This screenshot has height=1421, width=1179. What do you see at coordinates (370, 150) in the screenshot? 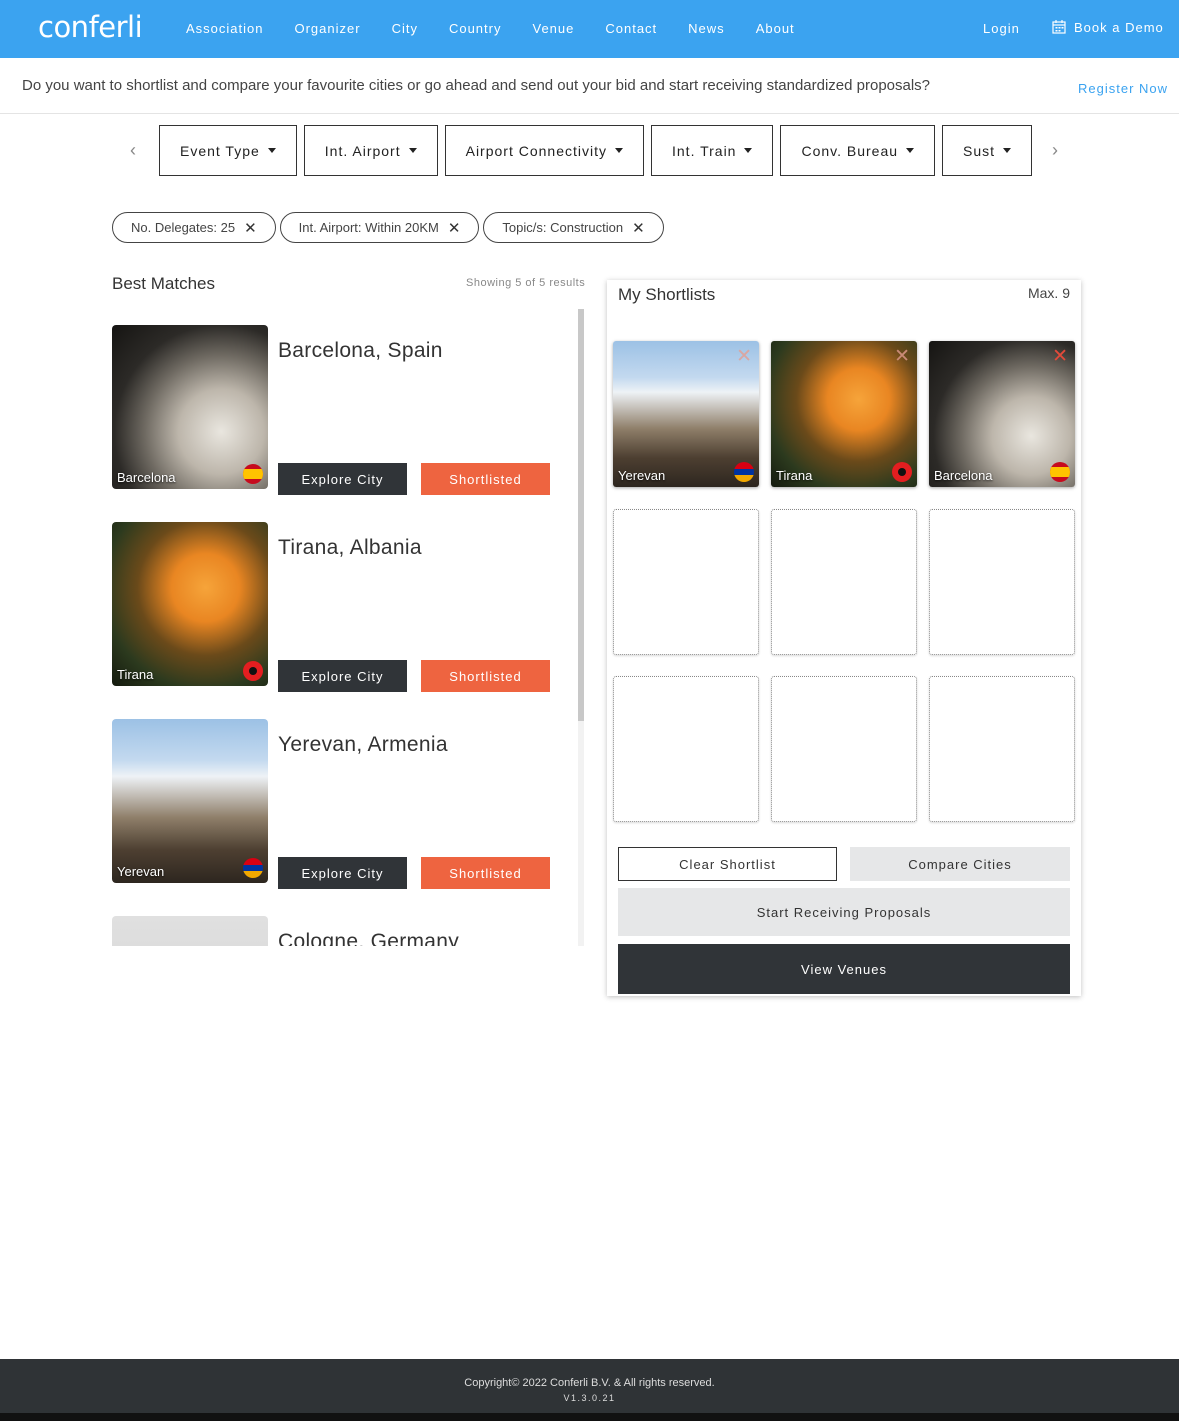
I see `filter-int-airport: Int. Airport` at bounding box center [370, 150].